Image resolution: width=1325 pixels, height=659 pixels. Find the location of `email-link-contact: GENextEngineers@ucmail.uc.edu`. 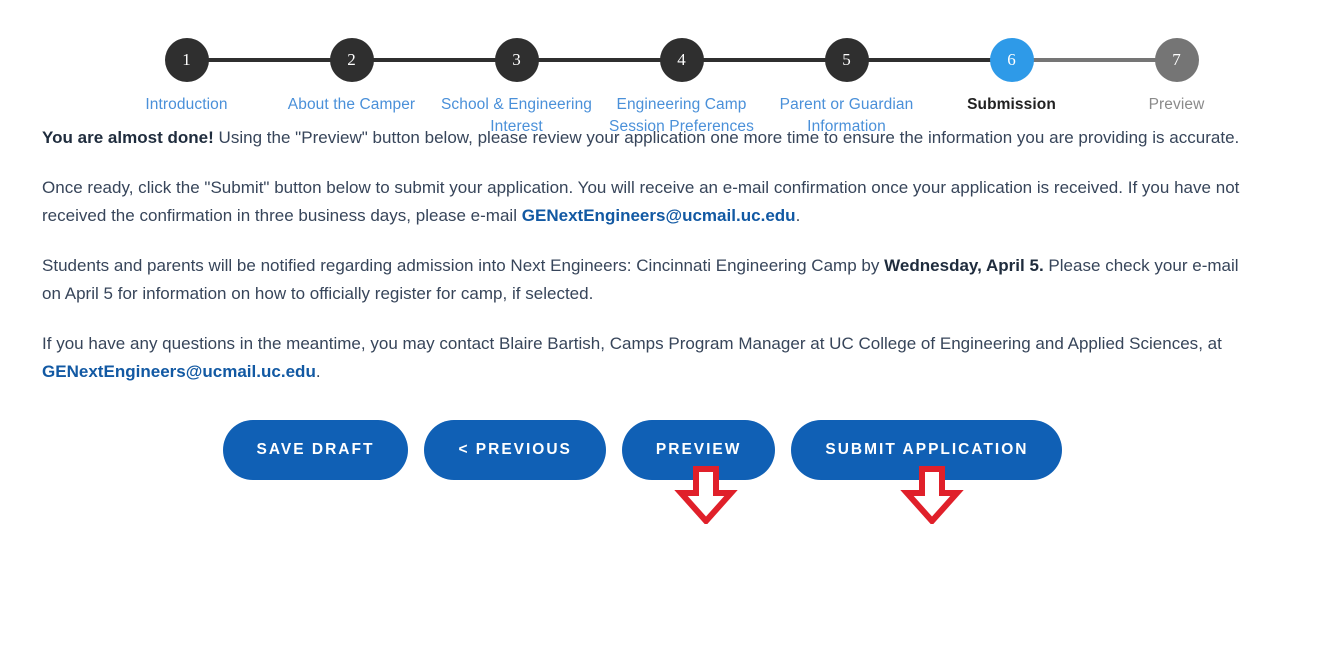

email-link-contact: GENextEngineers@ucmail.uc.edu is located at coordinates (179, 371).